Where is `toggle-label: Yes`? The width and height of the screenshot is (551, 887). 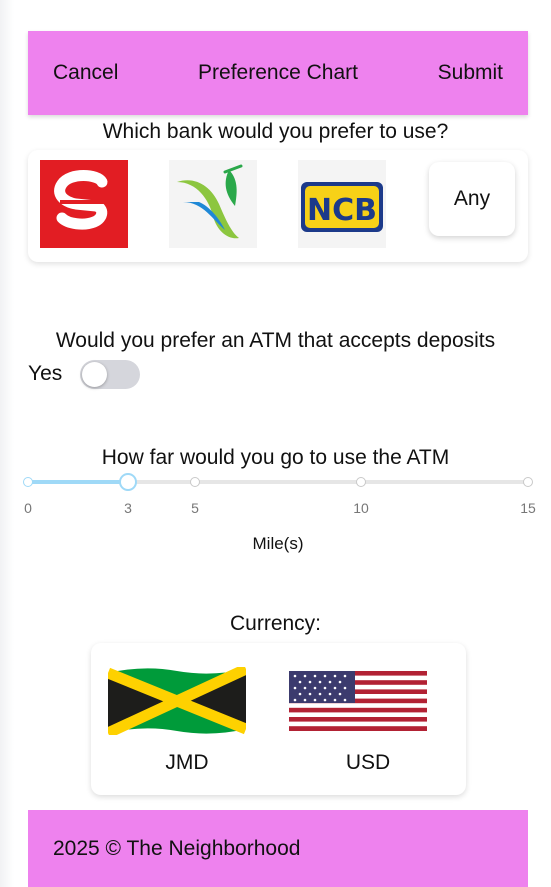
toggle-label: Yes is located at coordinates (45, 373).